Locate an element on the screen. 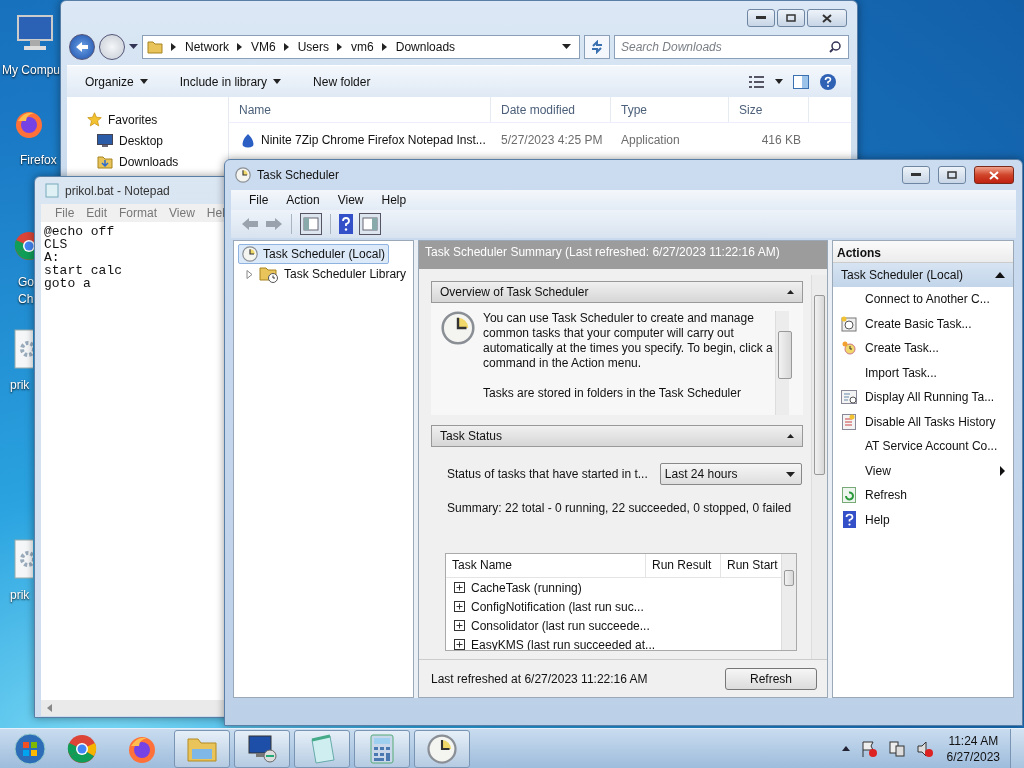 The width and height of the screenshot is (1024, 768). forward-button is located at coordinates (112, 47).